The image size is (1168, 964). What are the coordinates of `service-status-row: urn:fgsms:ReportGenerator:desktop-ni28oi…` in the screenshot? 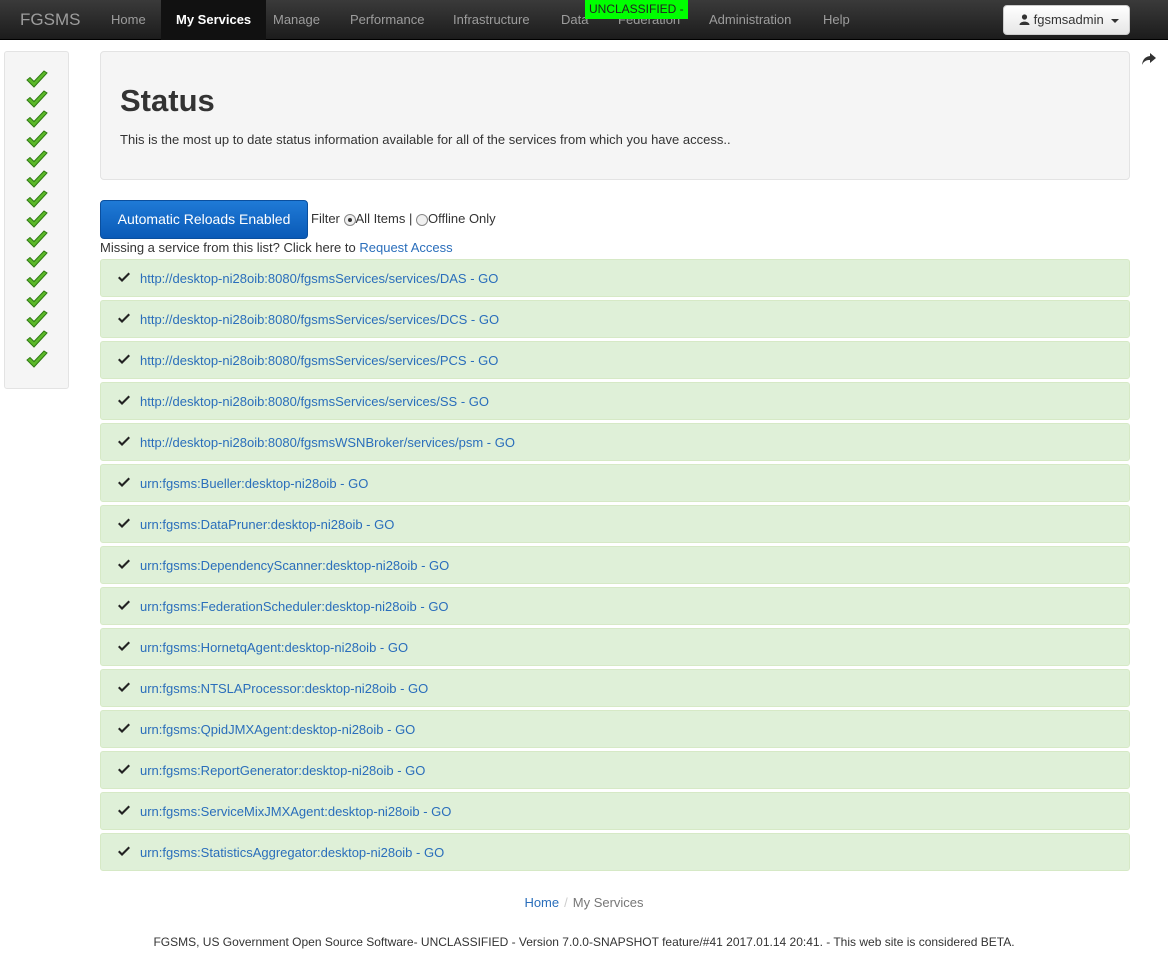 It's located at (615, 770).